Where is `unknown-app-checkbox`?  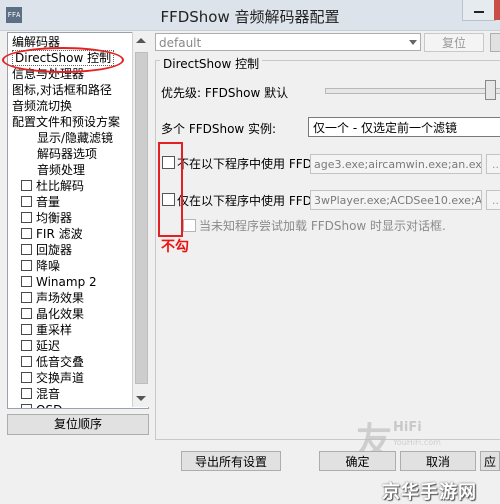 unknown-app-checkbox is located at coordinates (189, 225).